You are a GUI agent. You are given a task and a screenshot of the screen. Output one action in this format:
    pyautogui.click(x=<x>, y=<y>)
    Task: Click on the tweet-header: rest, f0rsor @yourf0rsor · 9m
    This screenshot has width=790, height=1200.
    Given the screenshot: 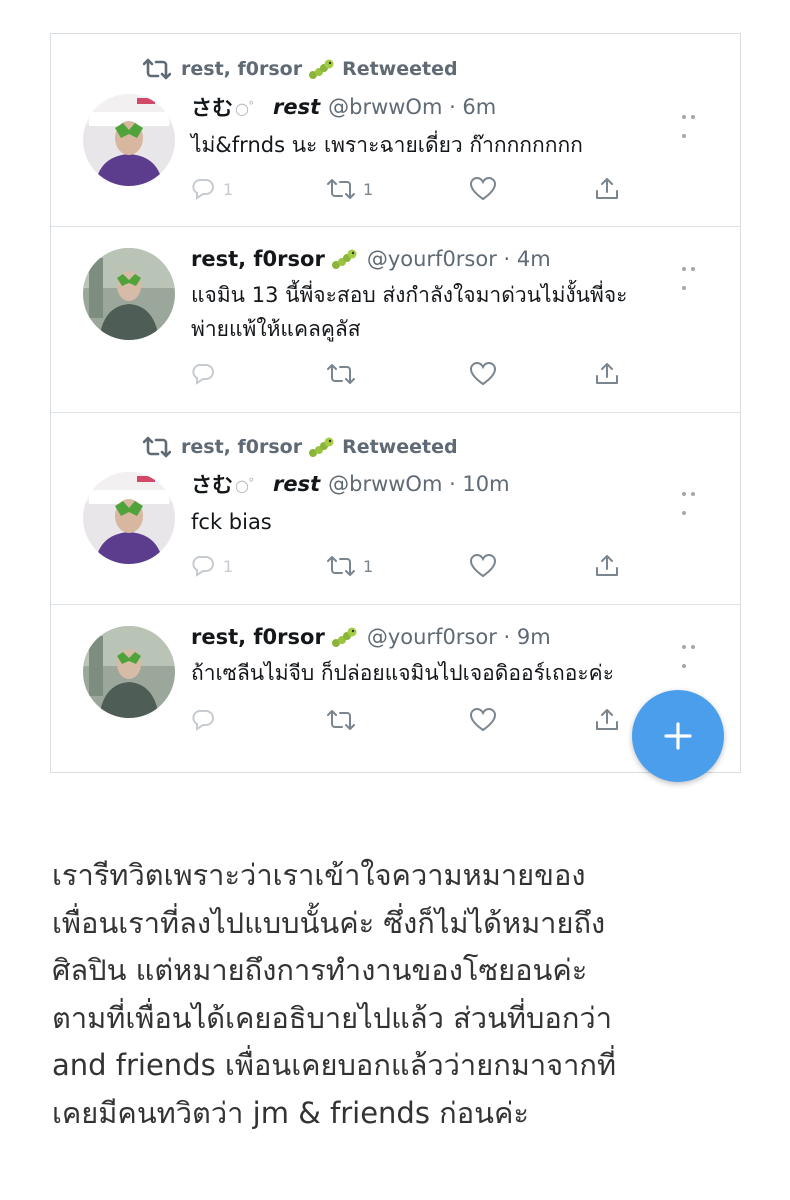 What is the action you would take?
    pyautogui.click(x=371, y=637)
    